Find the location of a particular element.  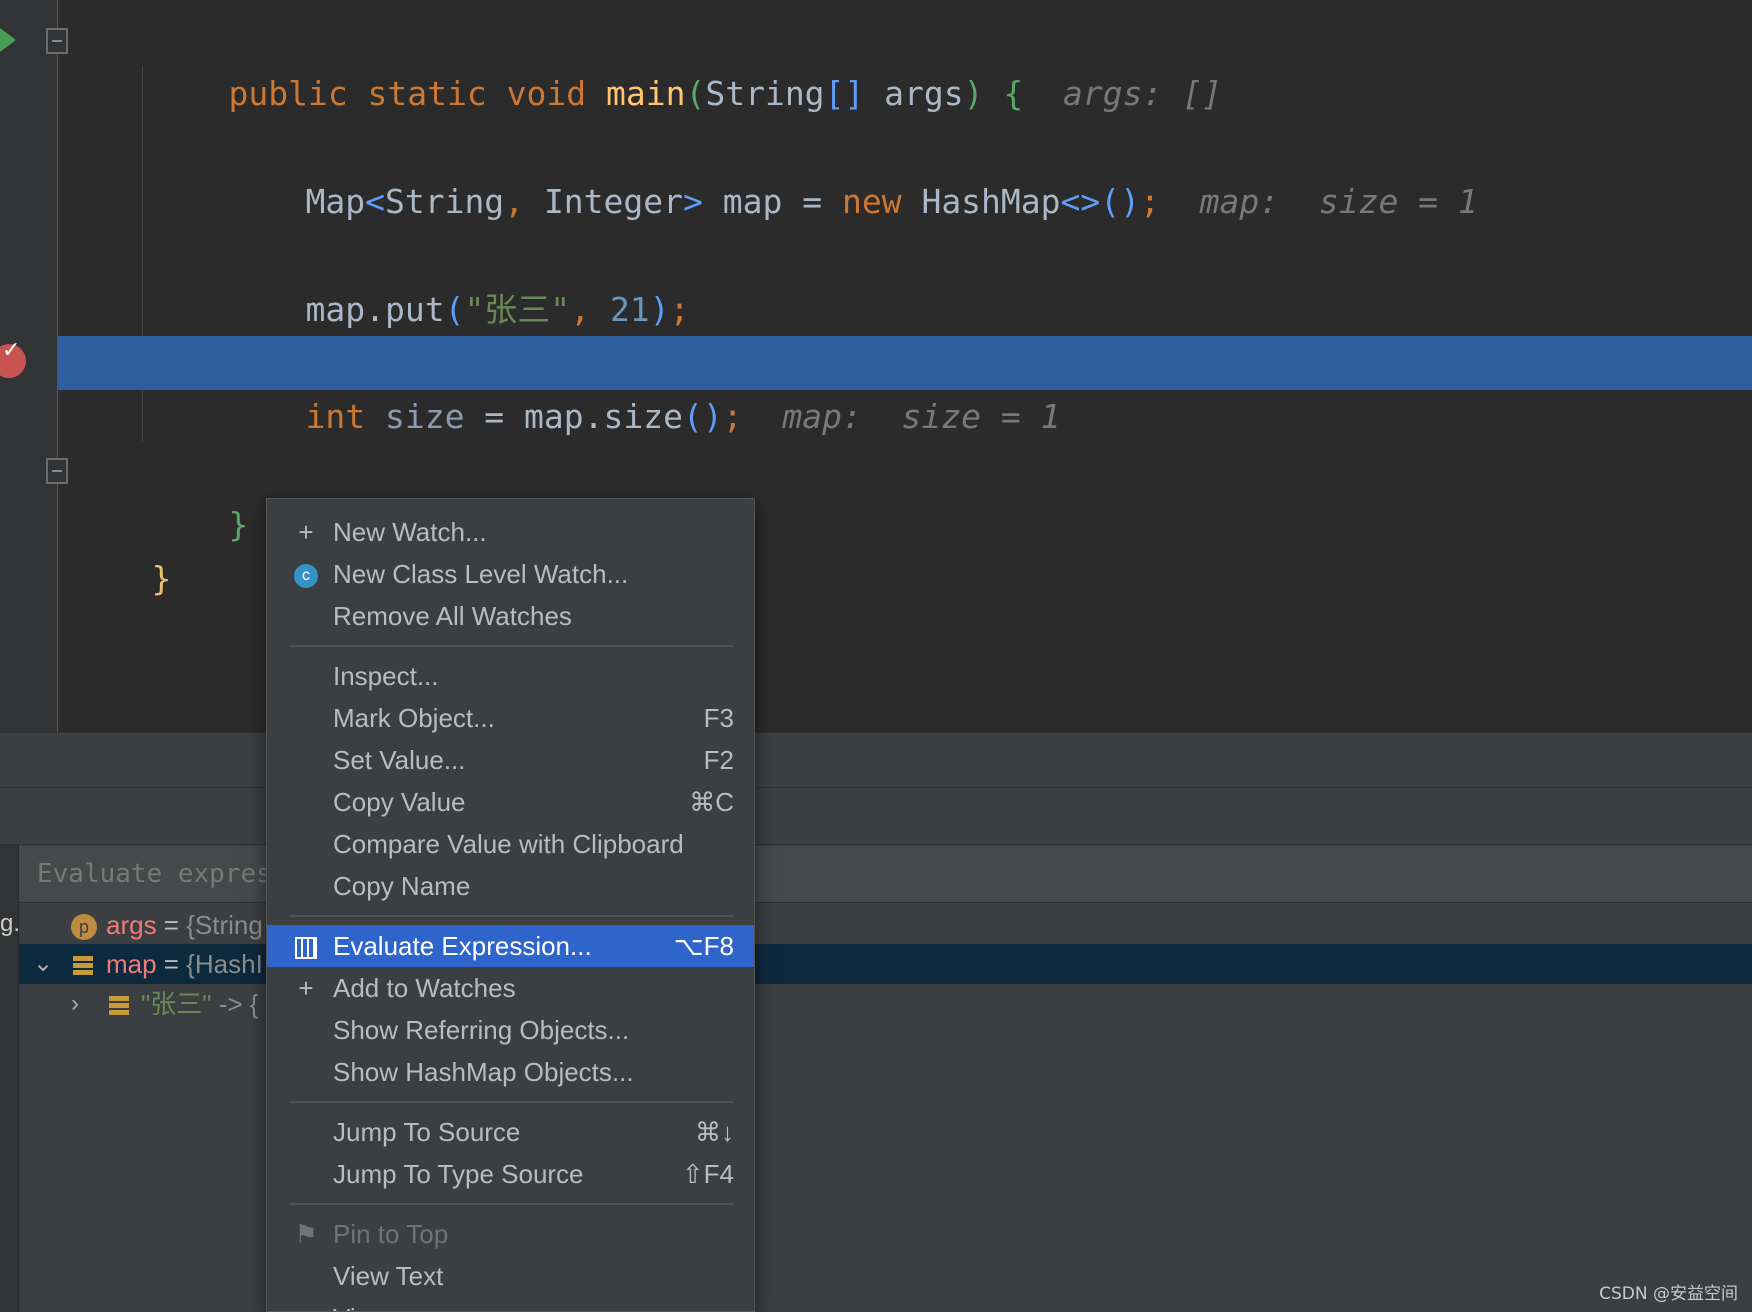

menu-item-label: Remove All Watches is located at coordinates (452, 616).